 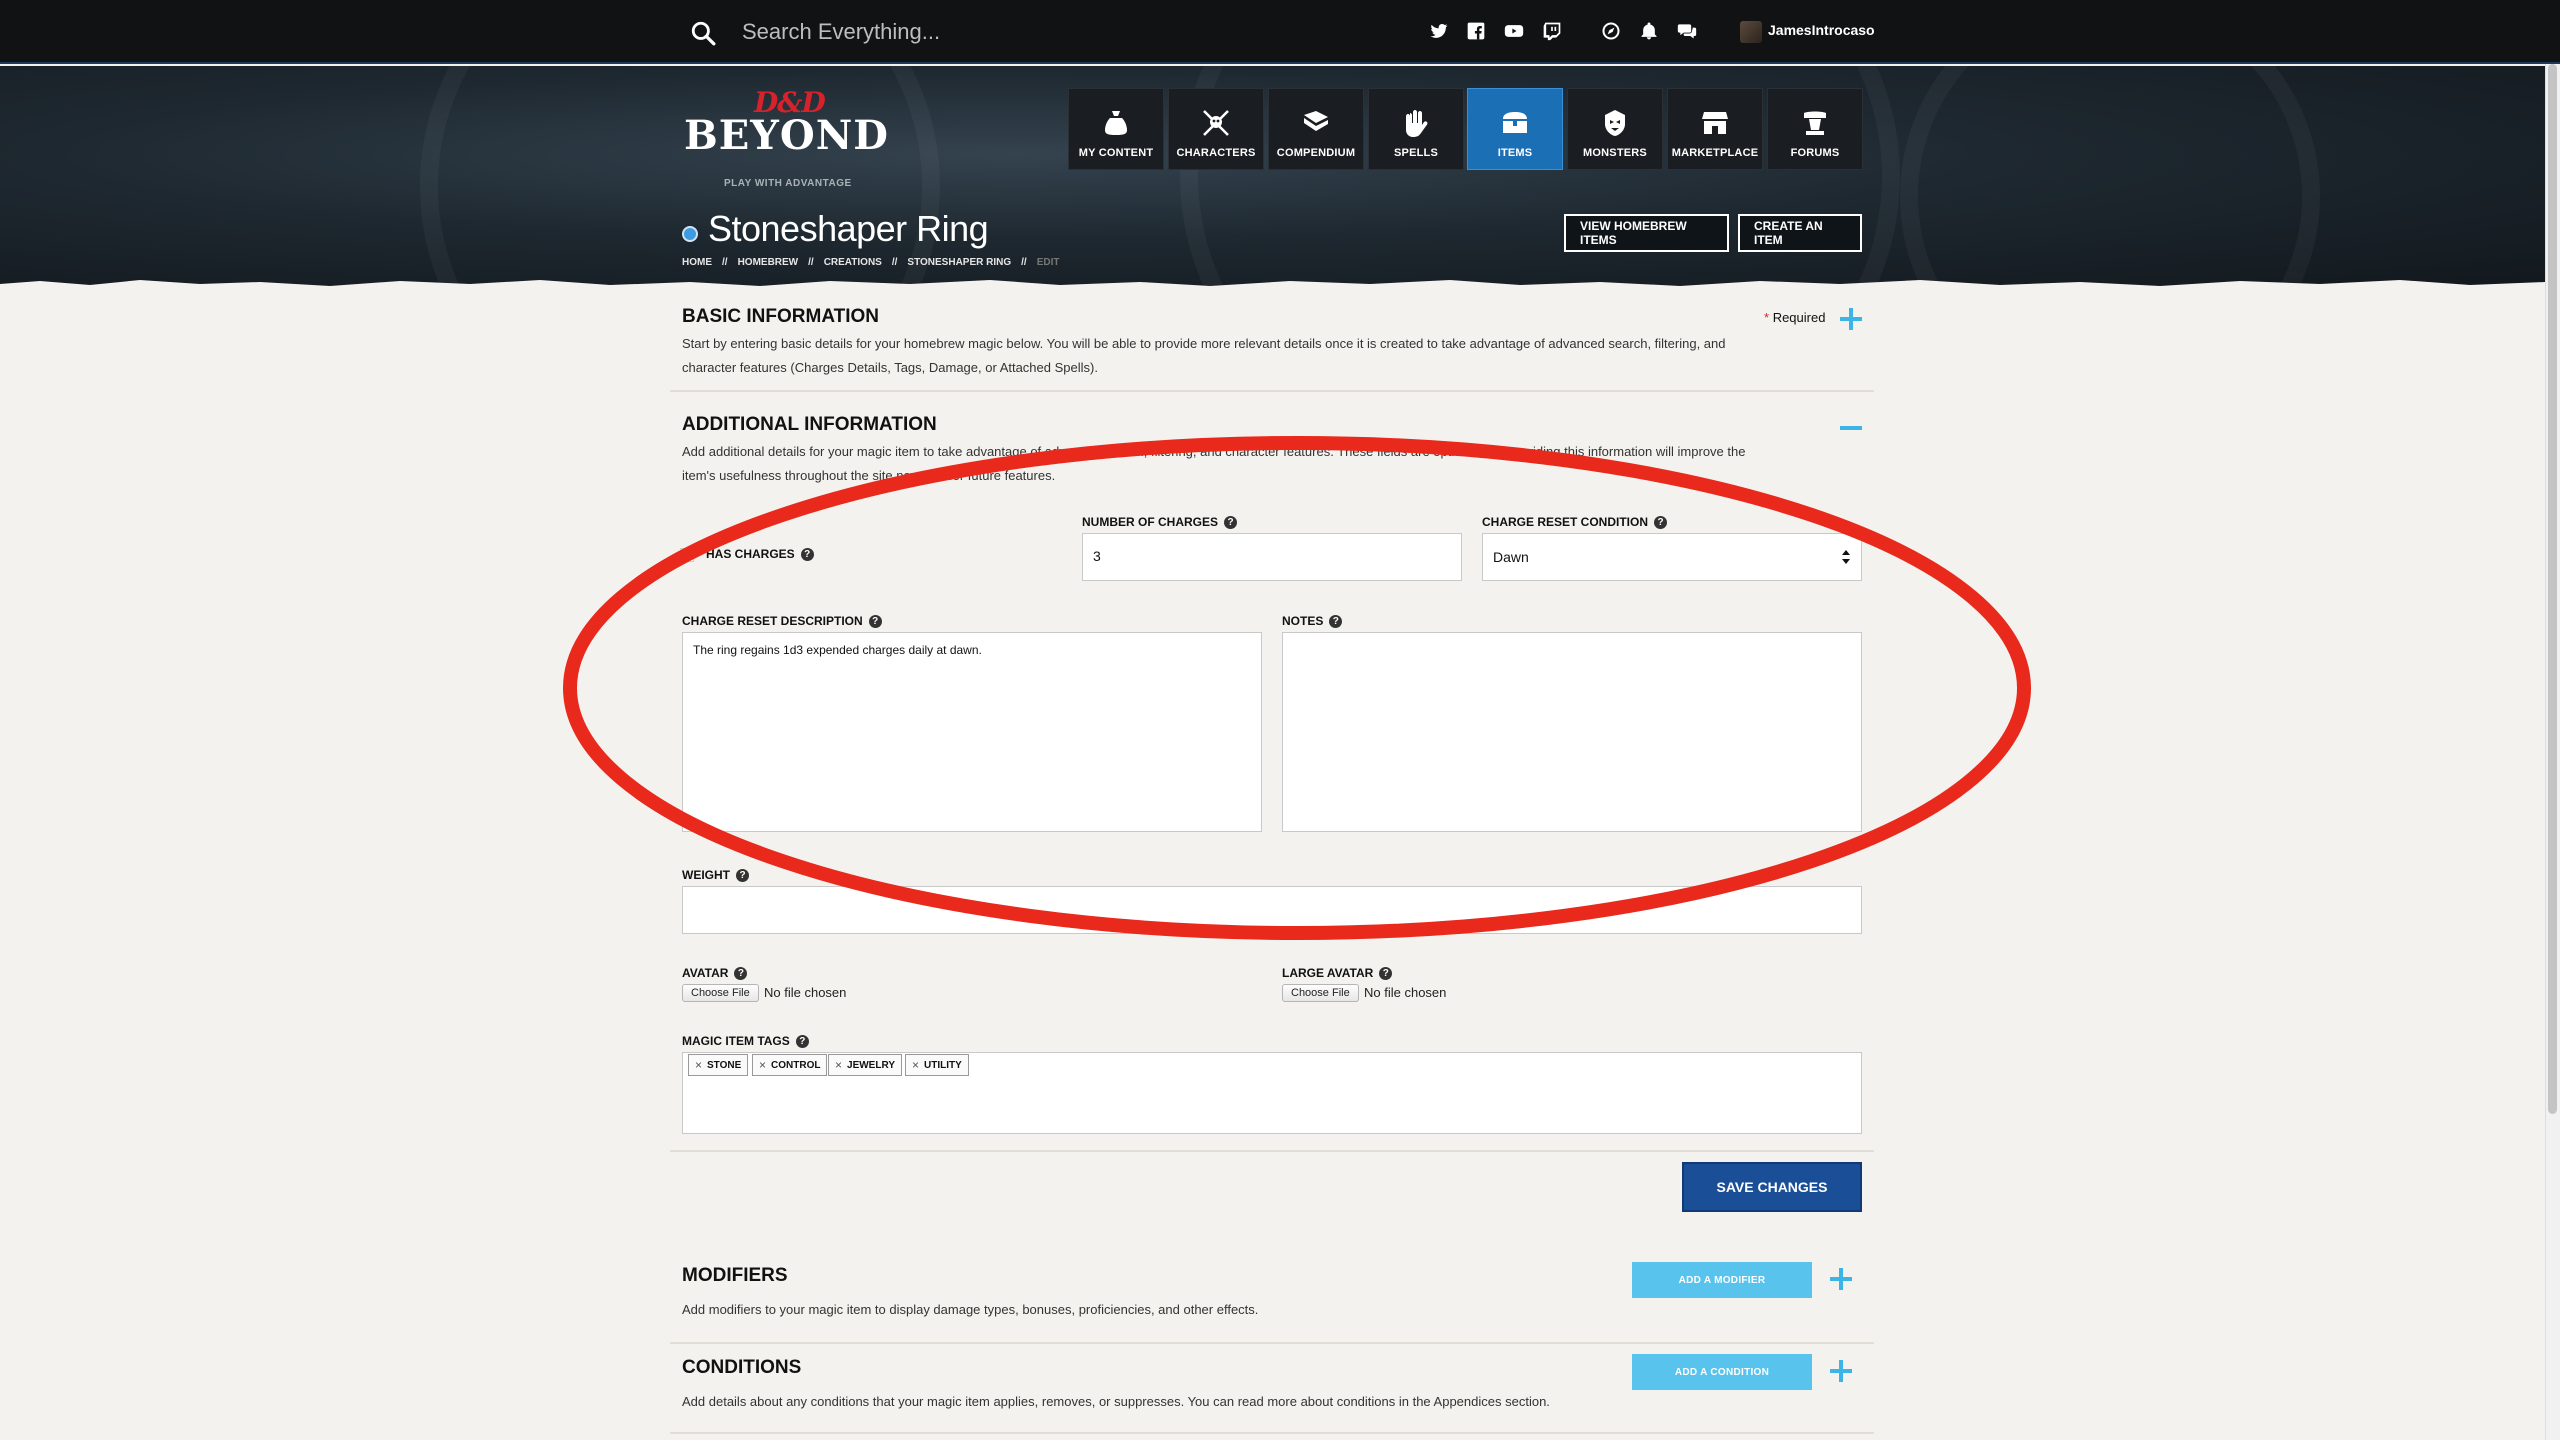 I want to click on basic-info-heading: BASIC INFORMATION, so click(x=781, y=316).